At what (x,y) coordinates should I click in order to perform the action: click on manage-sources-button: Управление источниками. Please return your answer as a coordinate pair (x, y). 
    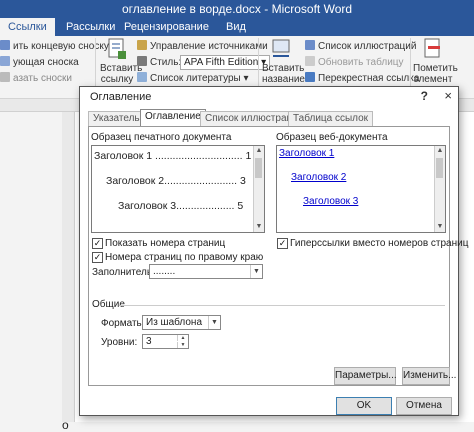
    Looking at the image, I should click on (202, 46).